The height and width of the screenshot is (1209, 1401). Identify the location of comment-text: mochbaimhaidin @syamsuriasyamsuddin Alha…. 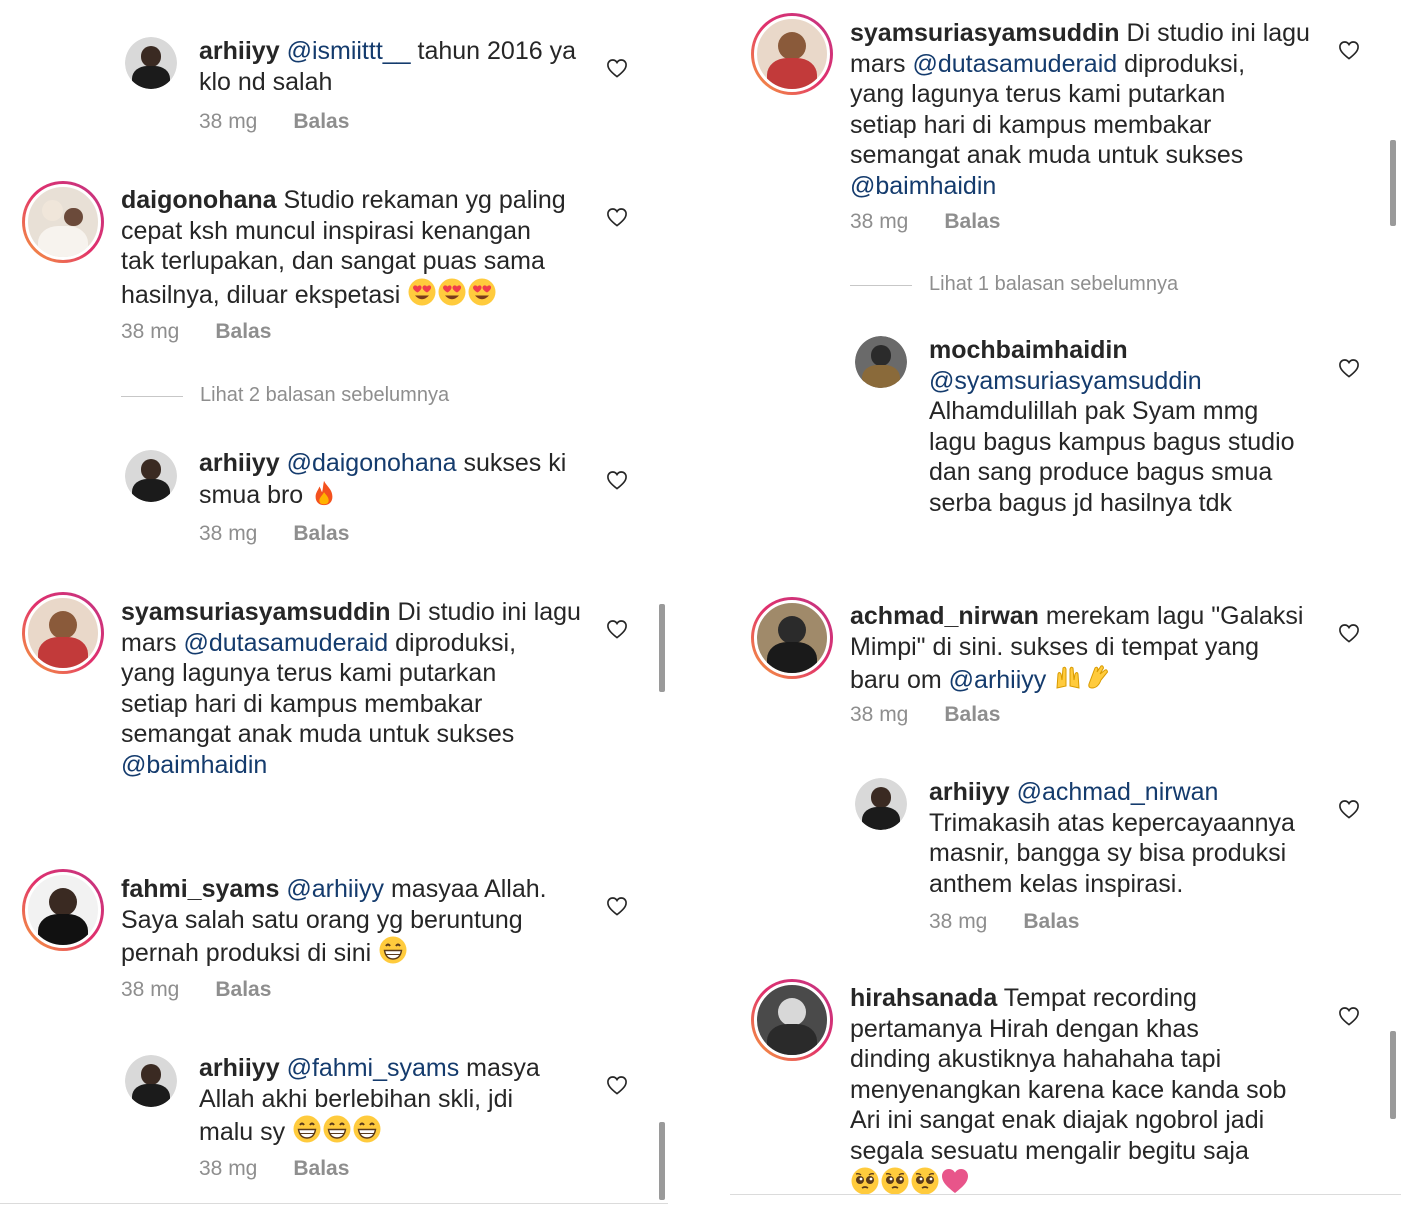
(1112, 426).